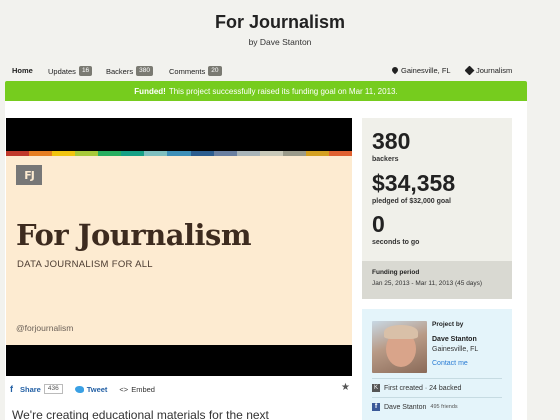 The width and height of the screenshot is (560, 420). I want to click on code-icon: <>, so click(124, 389).